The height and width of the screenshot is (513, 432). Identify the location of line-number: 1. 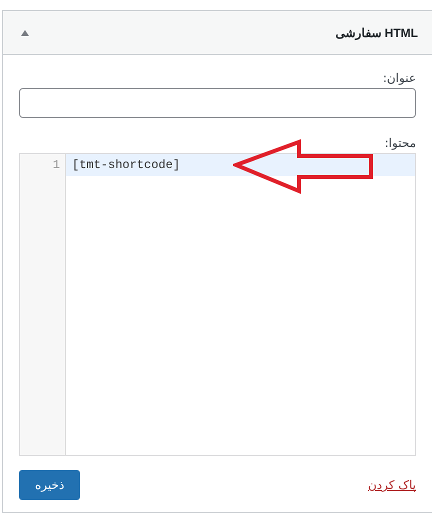
(56, 165).